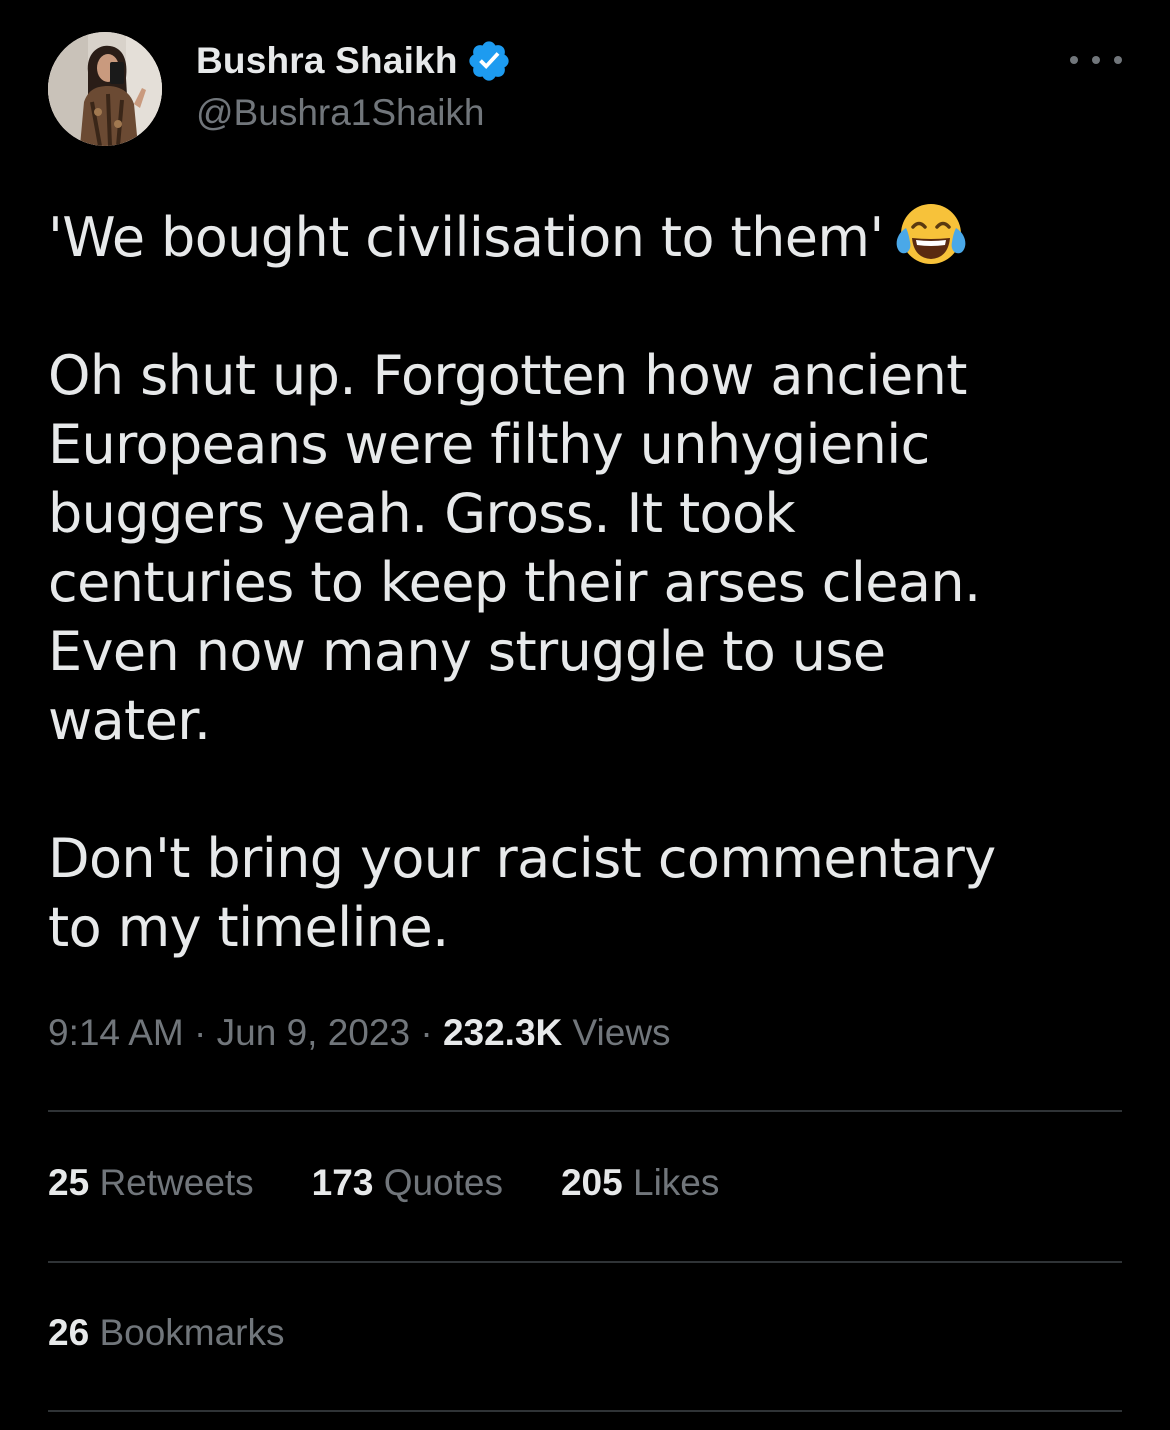  Describe the element at coordinates (327, 61) in the screenshot. I see `display-name: Bushra Shaikh` at that location.